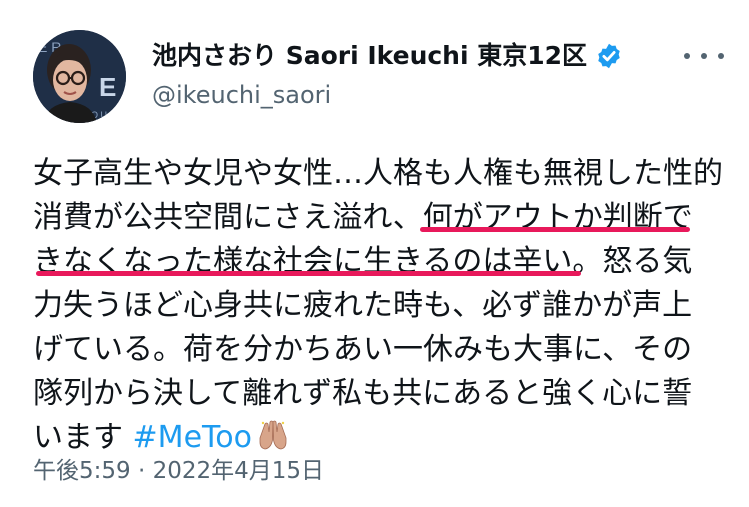 Image resolution: width=749 pixels, height=507 pixels. I want to click on timestamp: 午後5:59 · 2022年4月15日, so click(178, 471).